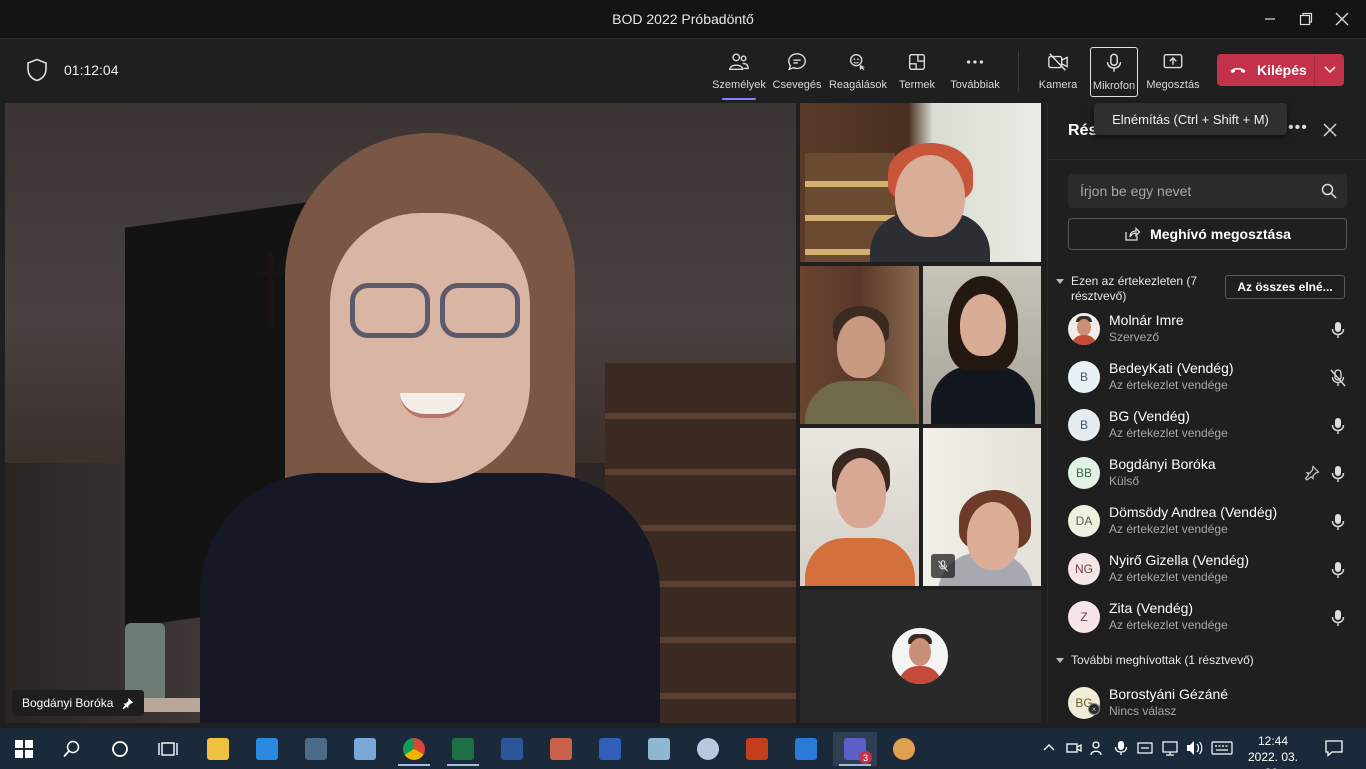  Describe the element at coordinates (1207, 159) in the screenshot. I see `panel-divider` at that location.